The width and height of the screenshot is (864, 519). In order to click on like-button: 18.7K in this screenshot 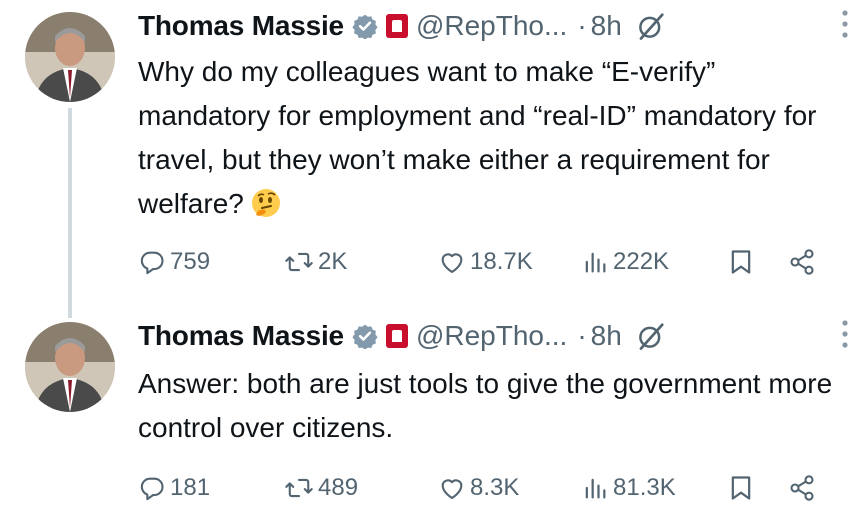, I will do `click(485, 262)`.